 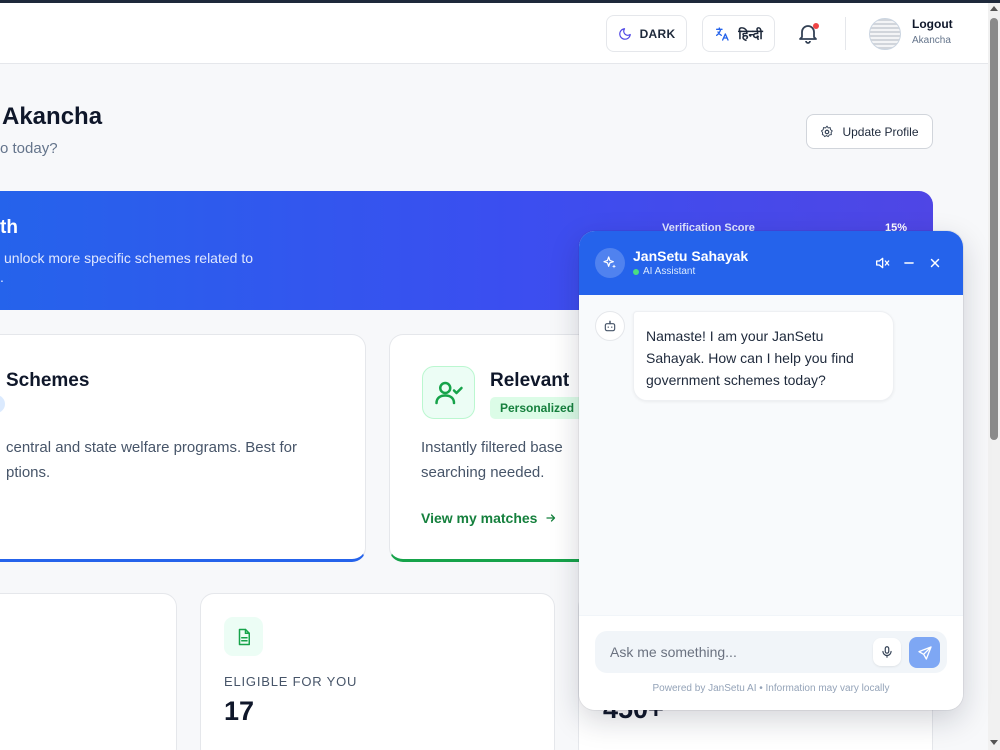 I want to click on stat-card-total, so click(x=88, y=671).